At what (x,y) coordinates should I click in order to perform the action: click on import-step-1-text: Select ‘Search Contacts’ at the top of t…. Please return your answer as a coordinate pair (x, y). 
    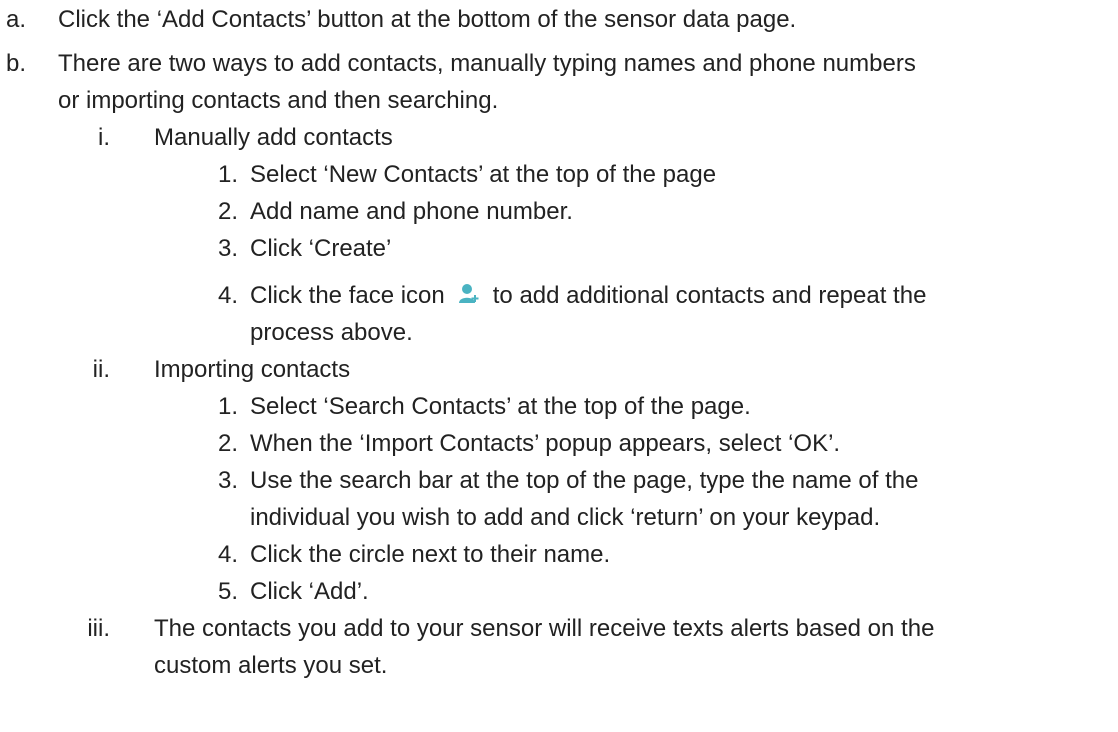
    Looking at the image, I should click on (500, 406).